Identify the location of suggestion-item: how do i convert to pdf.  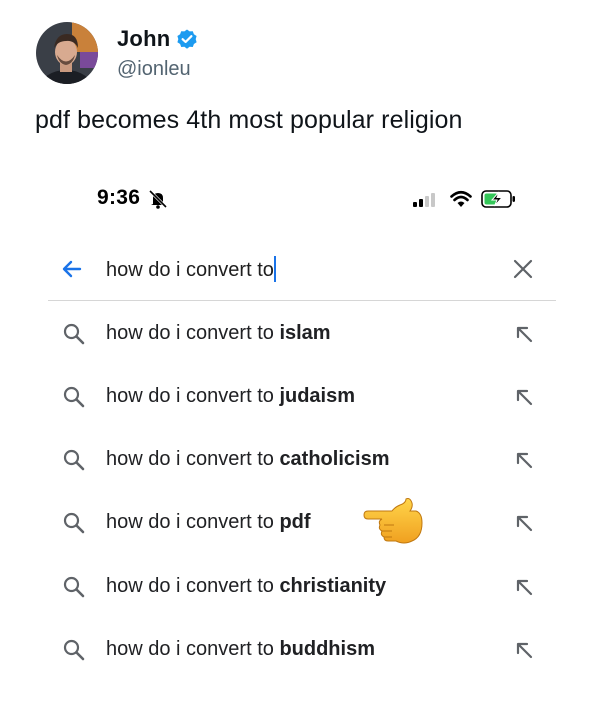
(302, 521).